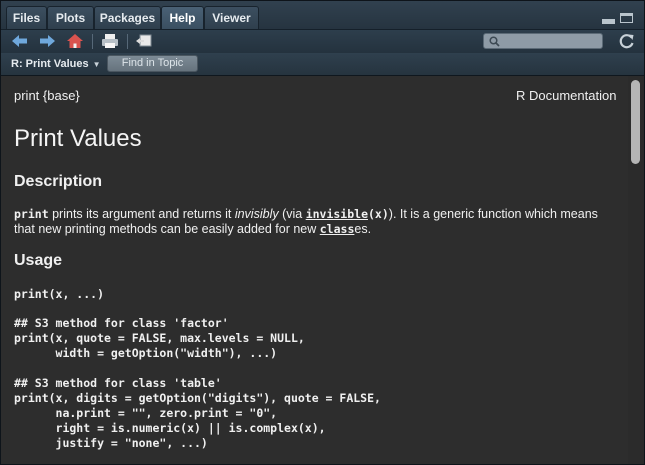  I want to click on forward-arrow-icon, so click(47, 41).